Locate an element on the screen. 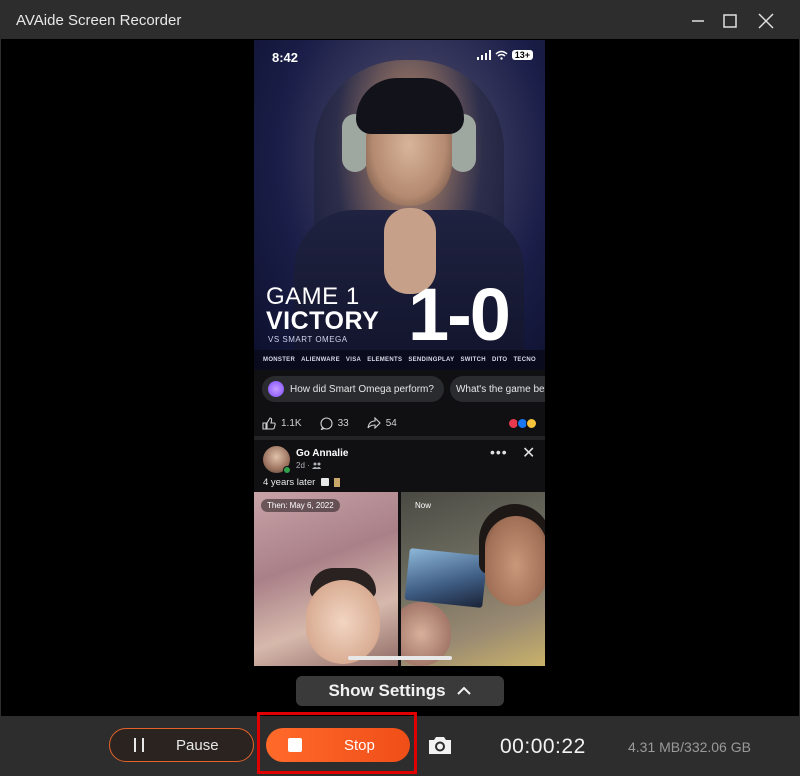  pause-button: Pause is located at coordinates (181, 745).